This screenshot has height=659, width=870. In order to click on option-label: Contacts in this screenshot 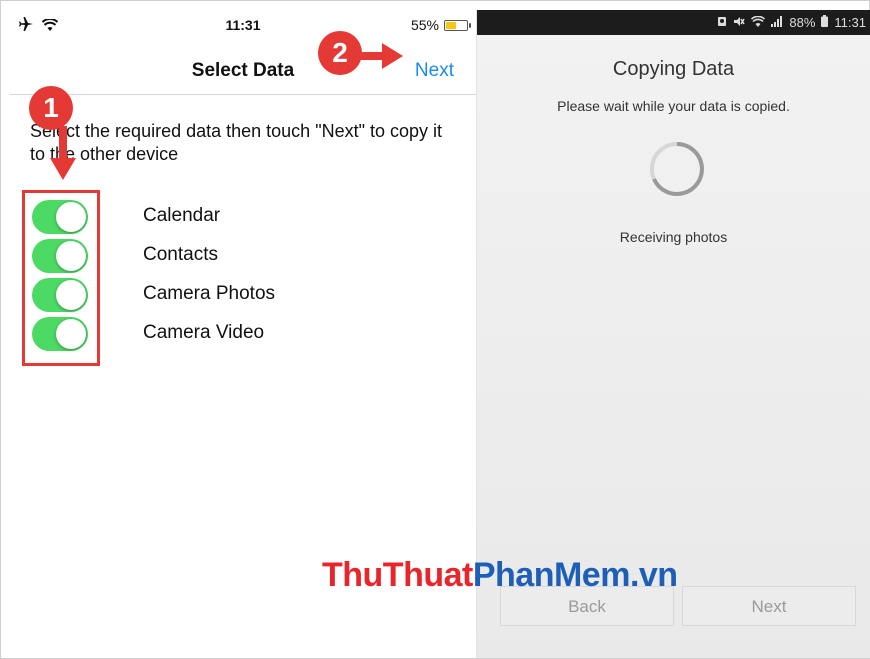, I will do `click(180, 254)`.